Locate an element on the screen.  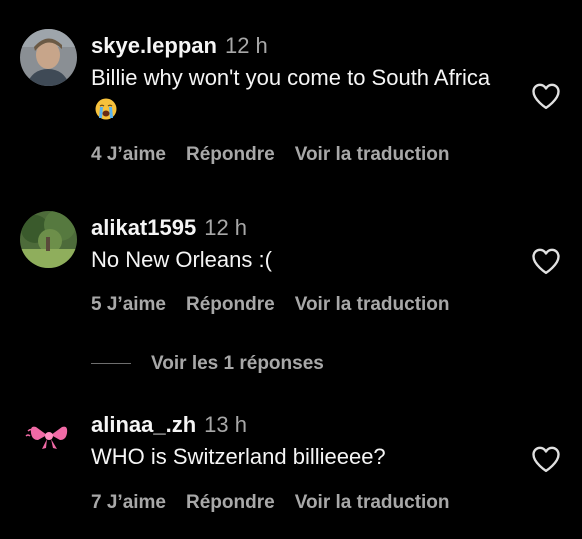
translate-button: Voir la traduction is located at coordinates (372, 502).